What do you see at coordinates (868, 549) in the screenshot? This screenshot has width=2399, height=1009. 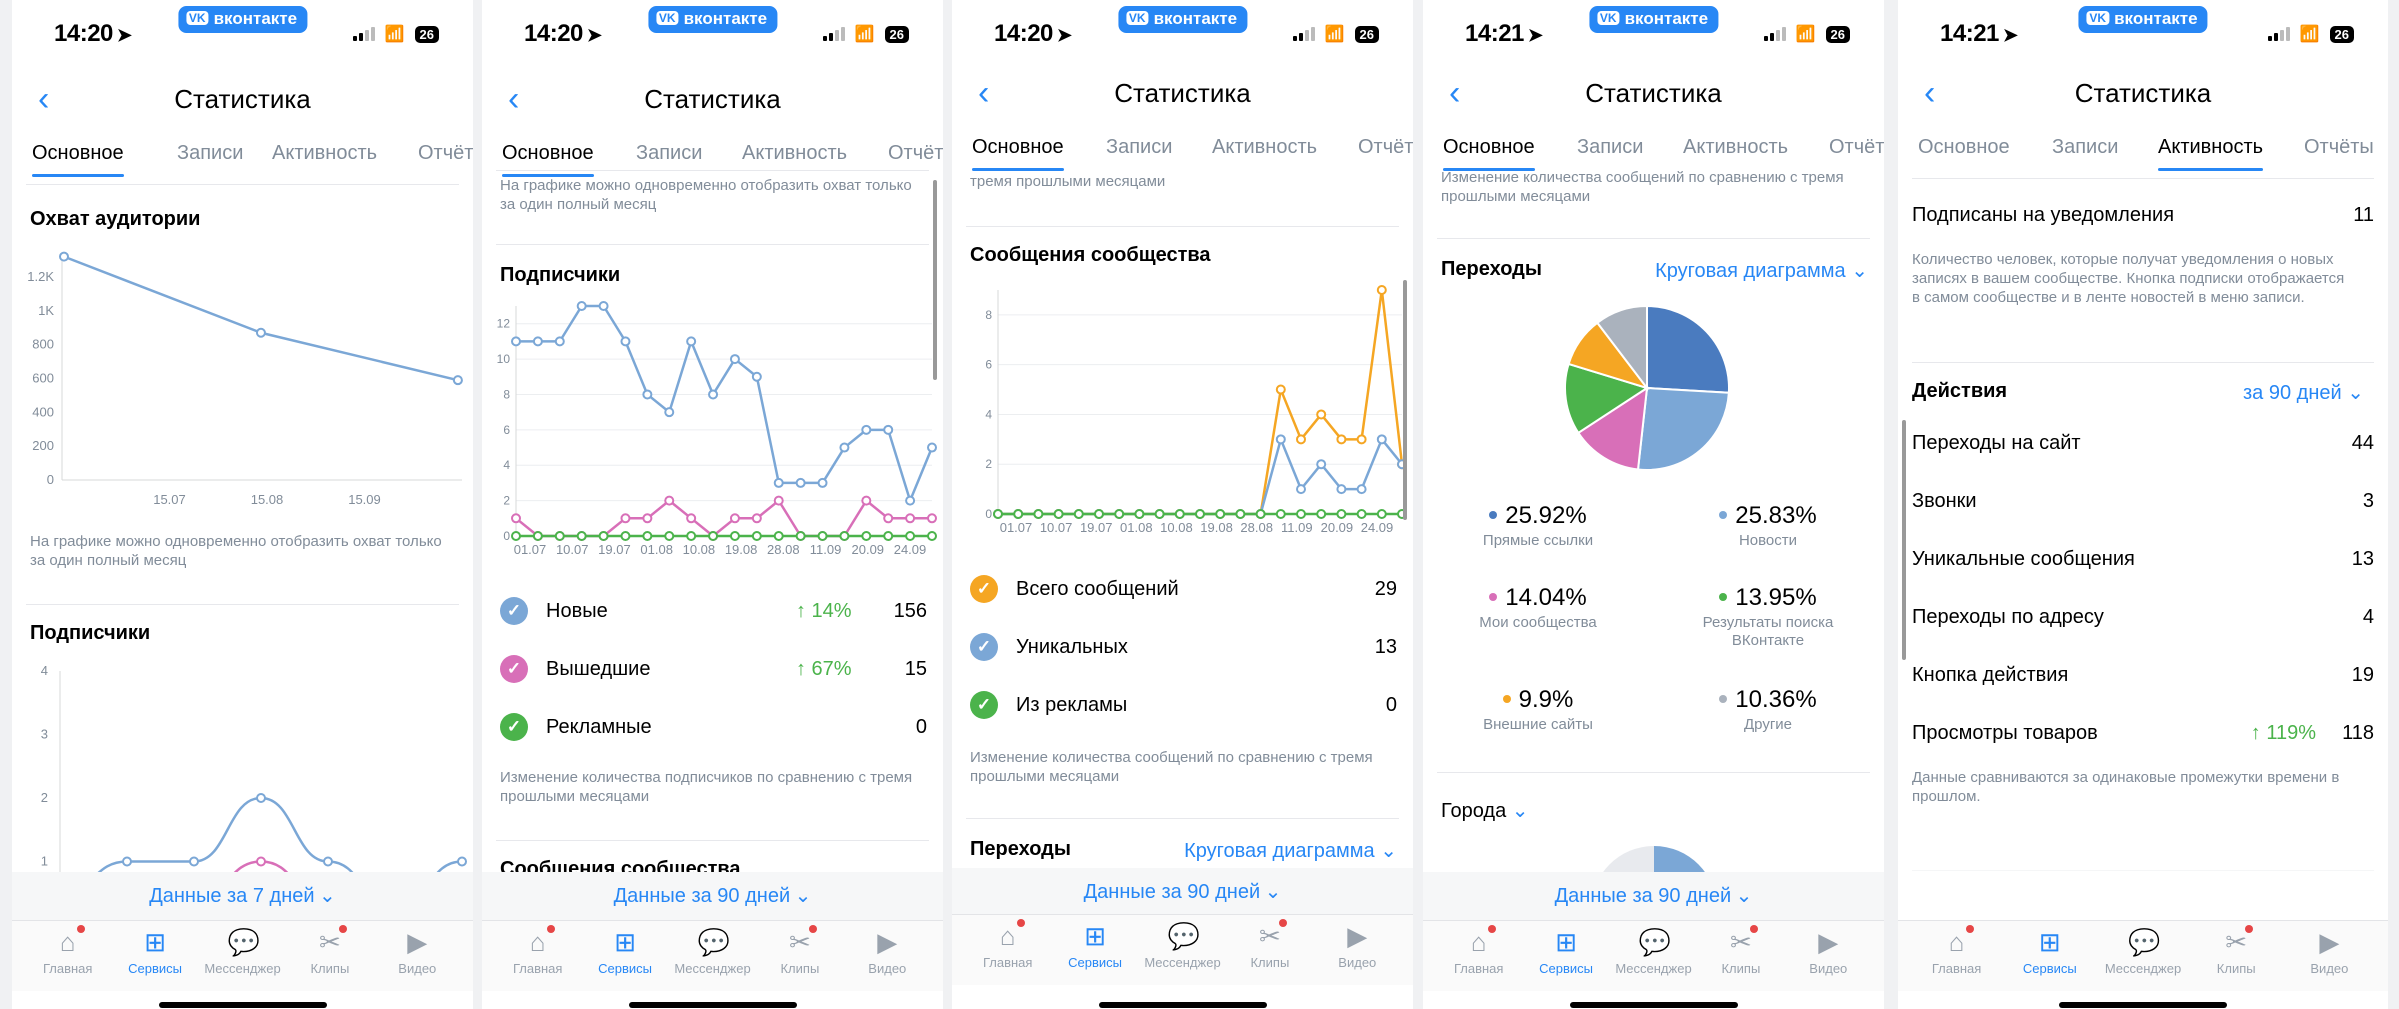 I see `x-tick-label: 20.09` at bounding box center [868, 549].